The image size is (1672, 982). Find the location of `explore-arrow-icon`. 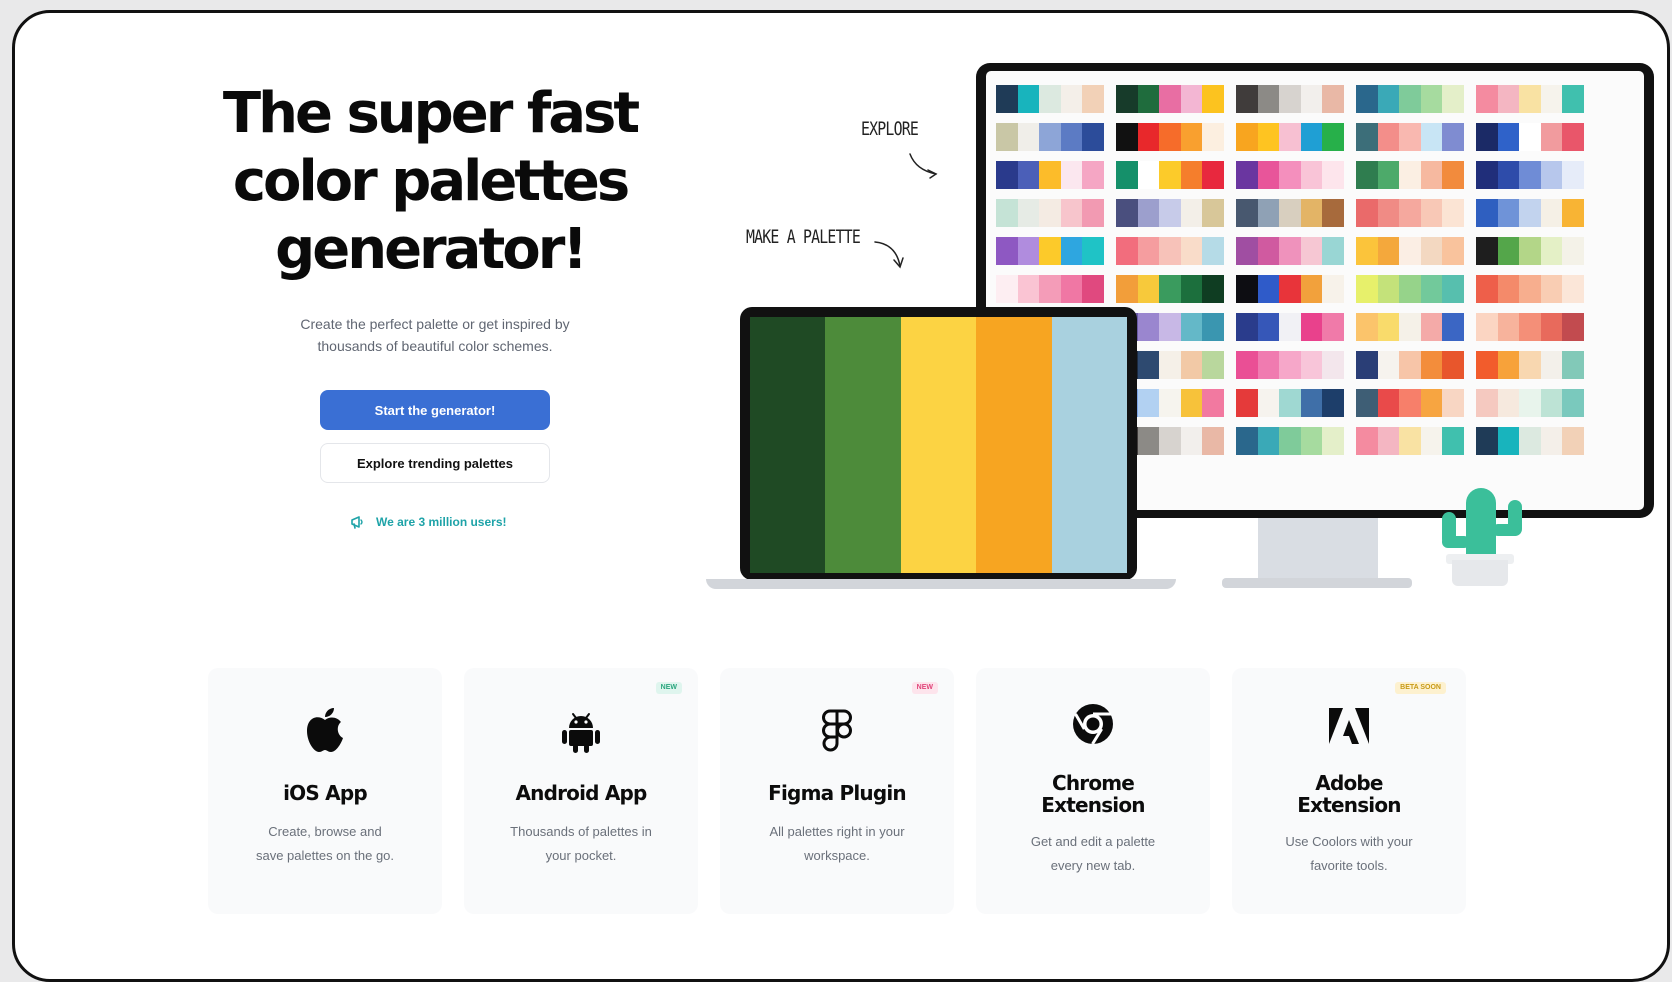

explore-arrow-icon is located at coordinates (923, 166).